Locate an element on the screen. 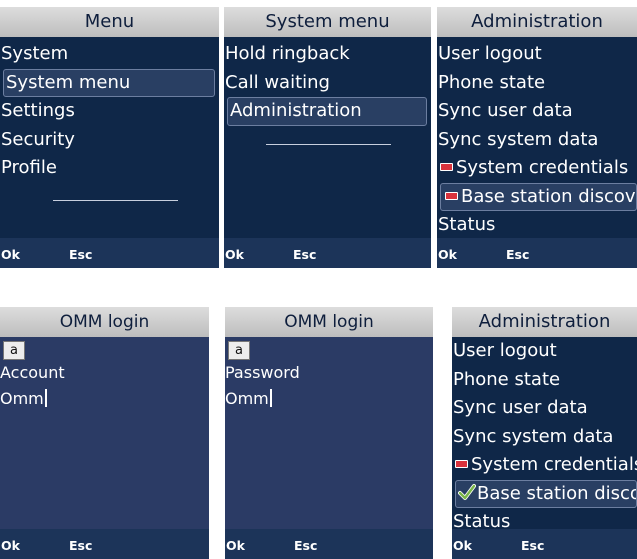 This screenshot has width=637, height=559. menu-title: Menu is located at coordinates (109, 22).